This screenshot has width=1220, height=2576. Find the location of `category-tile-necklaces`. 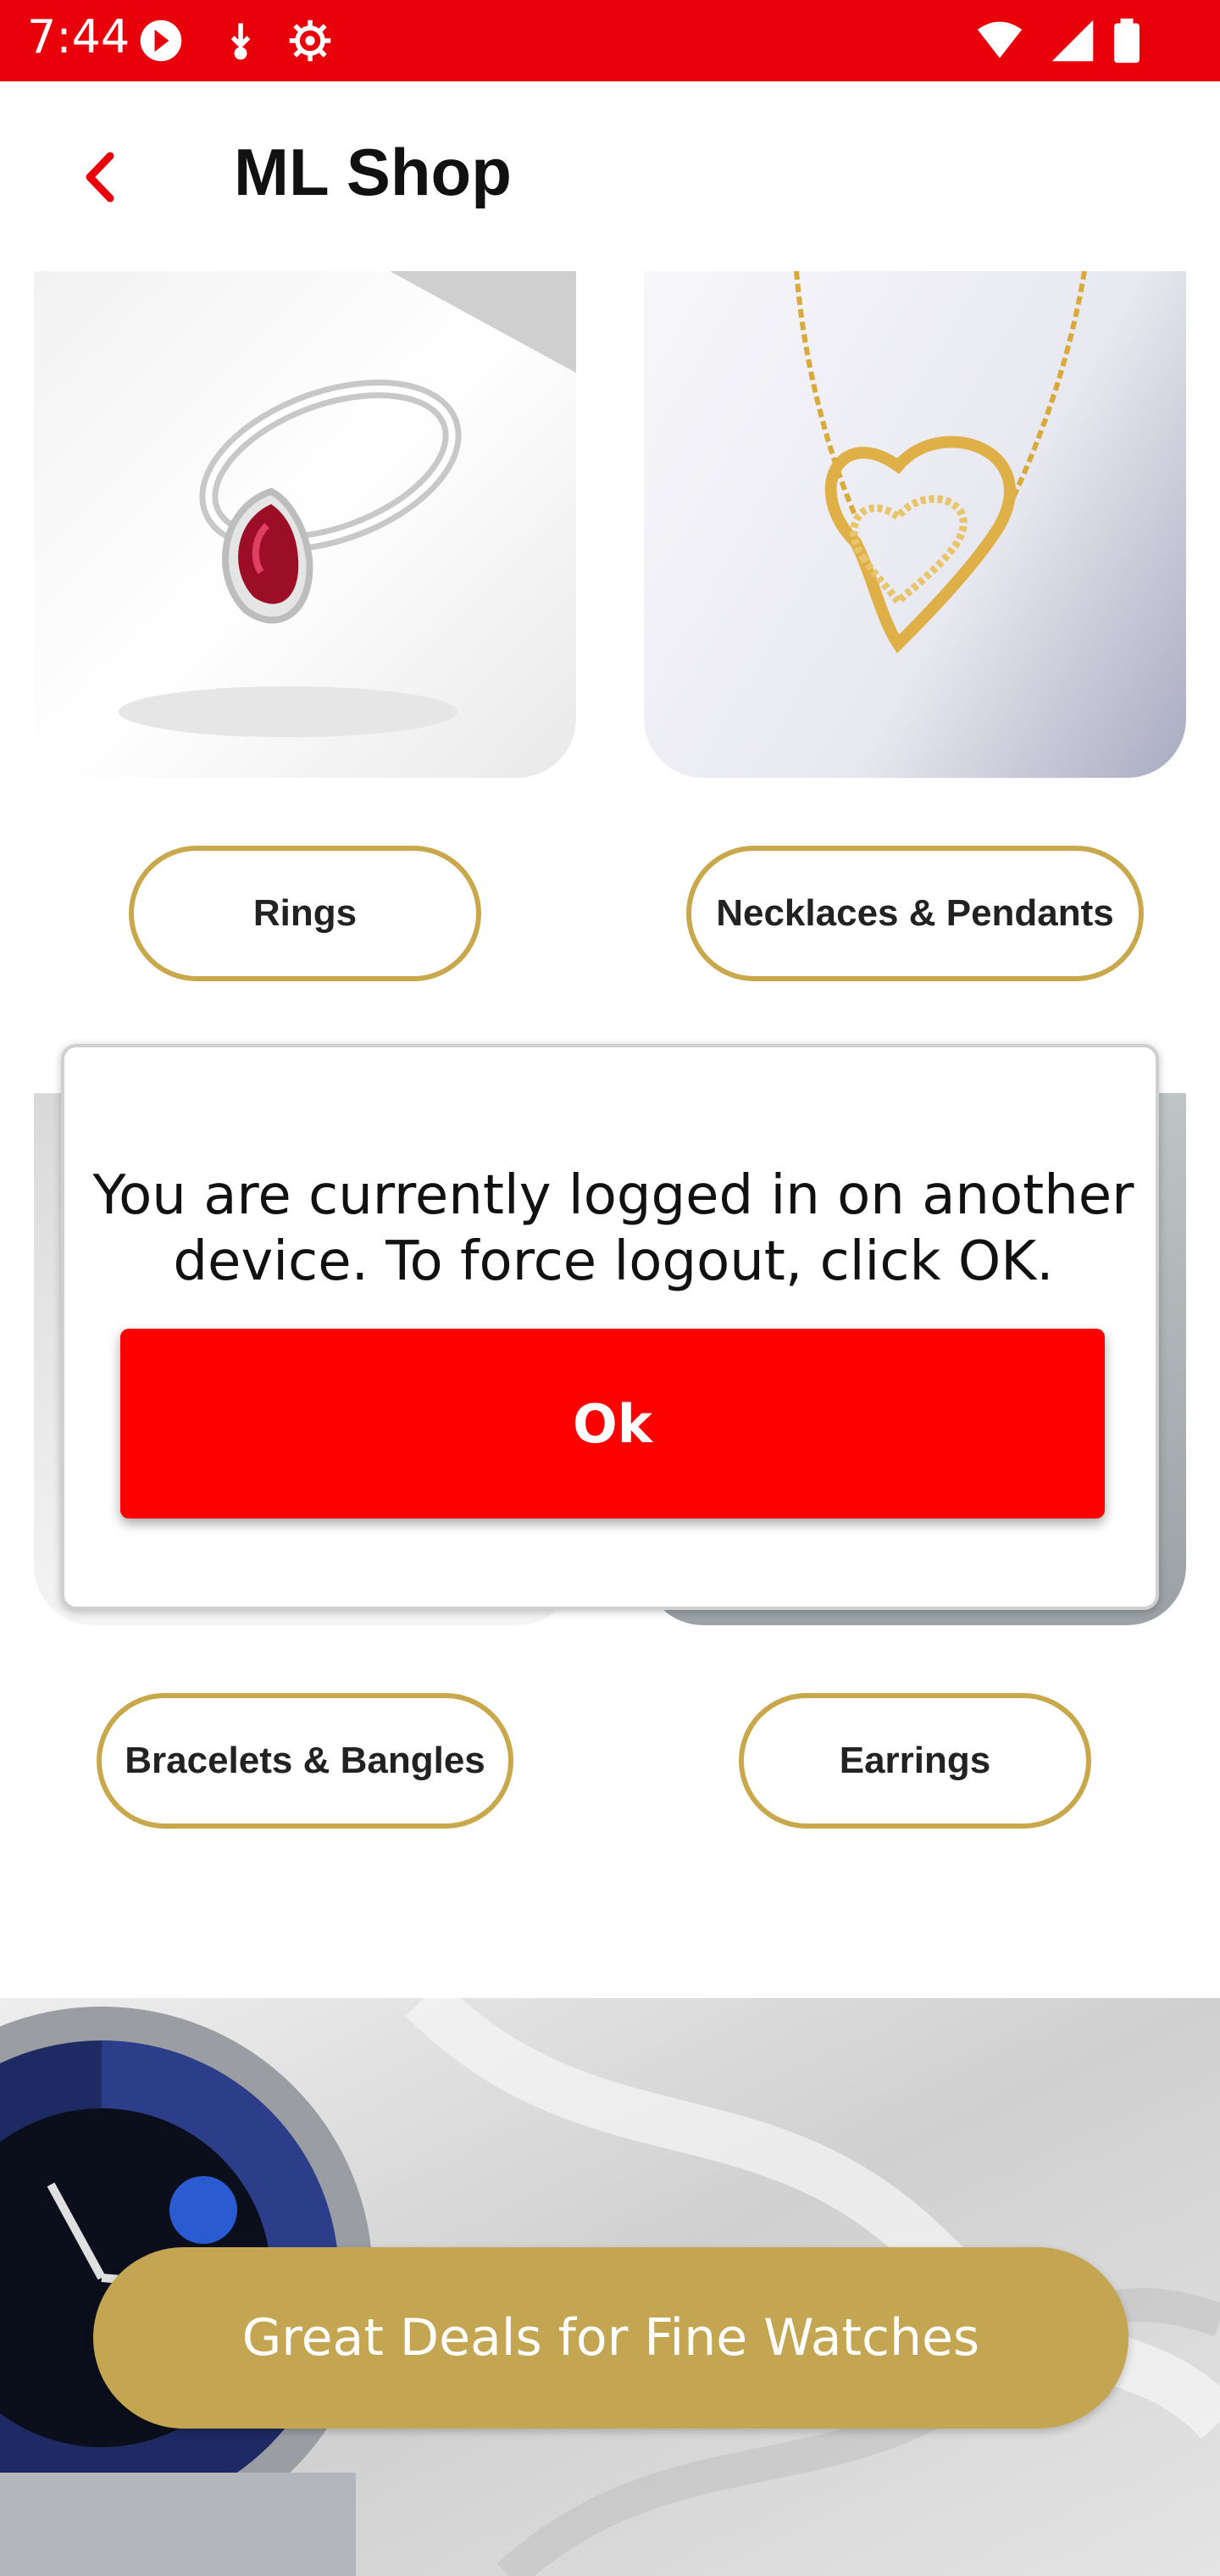

category-tile-necklaces is located at coordinates (915, 524).